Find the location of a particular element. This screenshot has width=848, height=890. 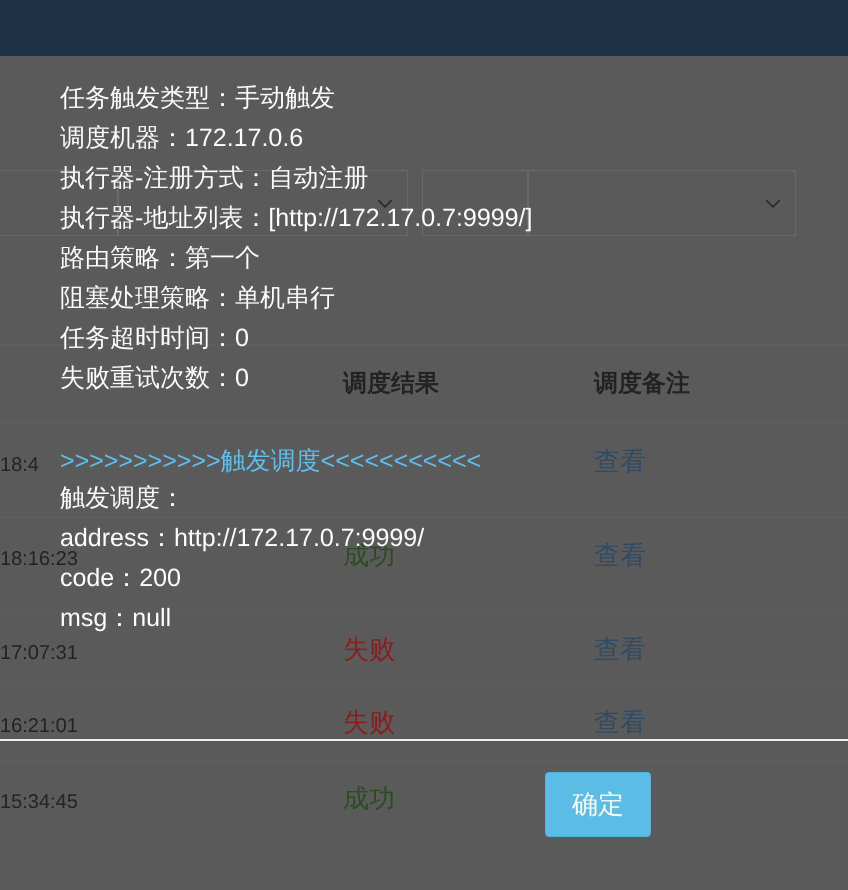

table-cell: 15:34:45 is located at coordinates (39, 802).